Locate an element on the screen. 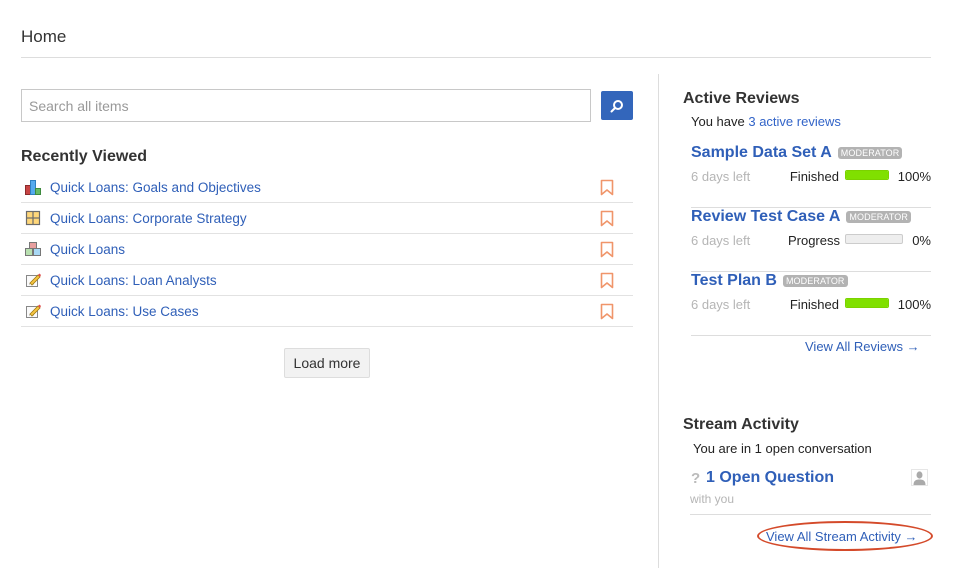 The width and height of the screenshot is (954, 568). stream-activity-summary: You are in 1 open conversation is located at coordinates (782, 448).